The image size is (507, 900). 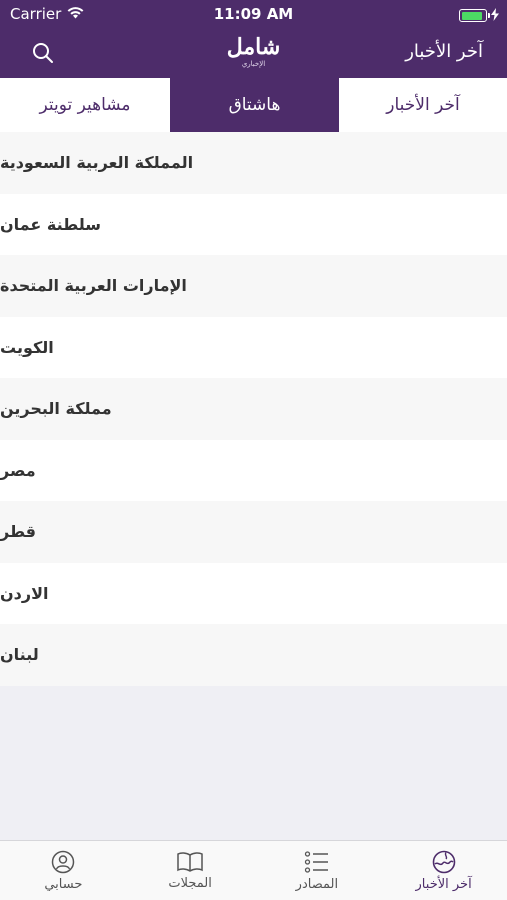 I want to click on list-item: سلطنة عمان, so click(x=253, y=224).